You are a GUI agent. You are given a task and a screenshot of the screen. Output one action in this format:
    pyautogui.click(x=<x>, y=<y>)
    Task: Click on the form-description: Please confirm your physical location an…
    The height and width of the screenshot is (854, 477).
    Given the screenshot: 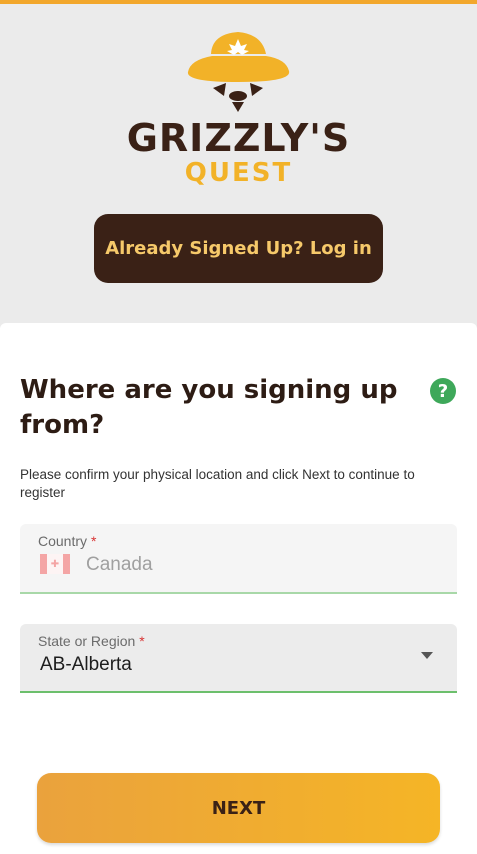 What is the action you would take?
    pyautogui.click(x=217, y=483)
    